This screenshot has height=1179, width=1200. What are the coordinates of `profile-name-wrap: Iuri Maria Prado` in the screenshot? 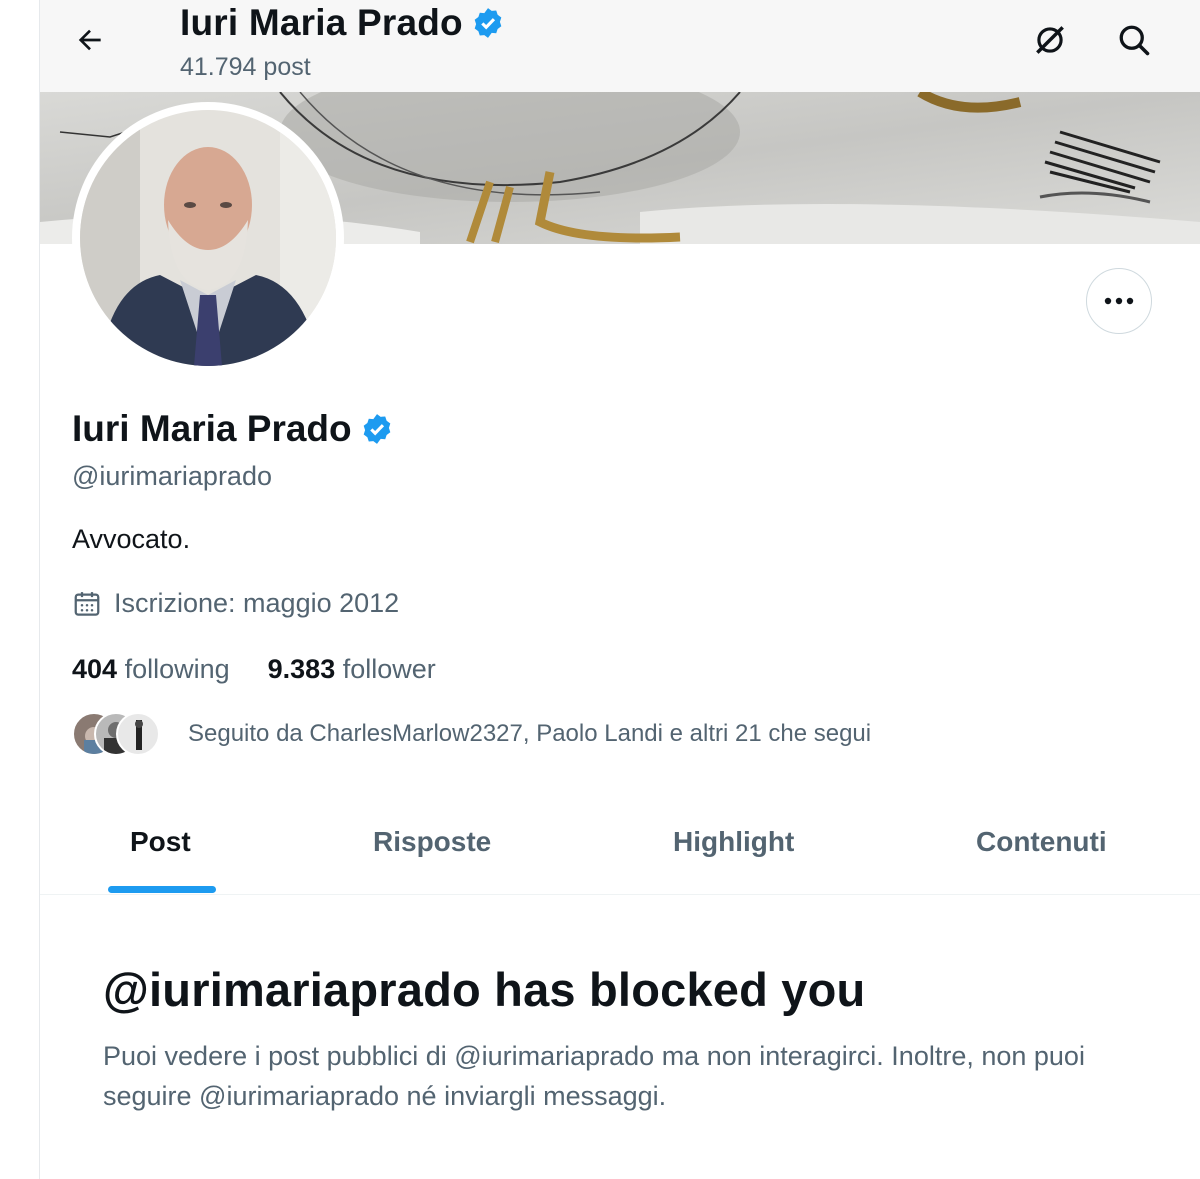 It's located at (233, 429).